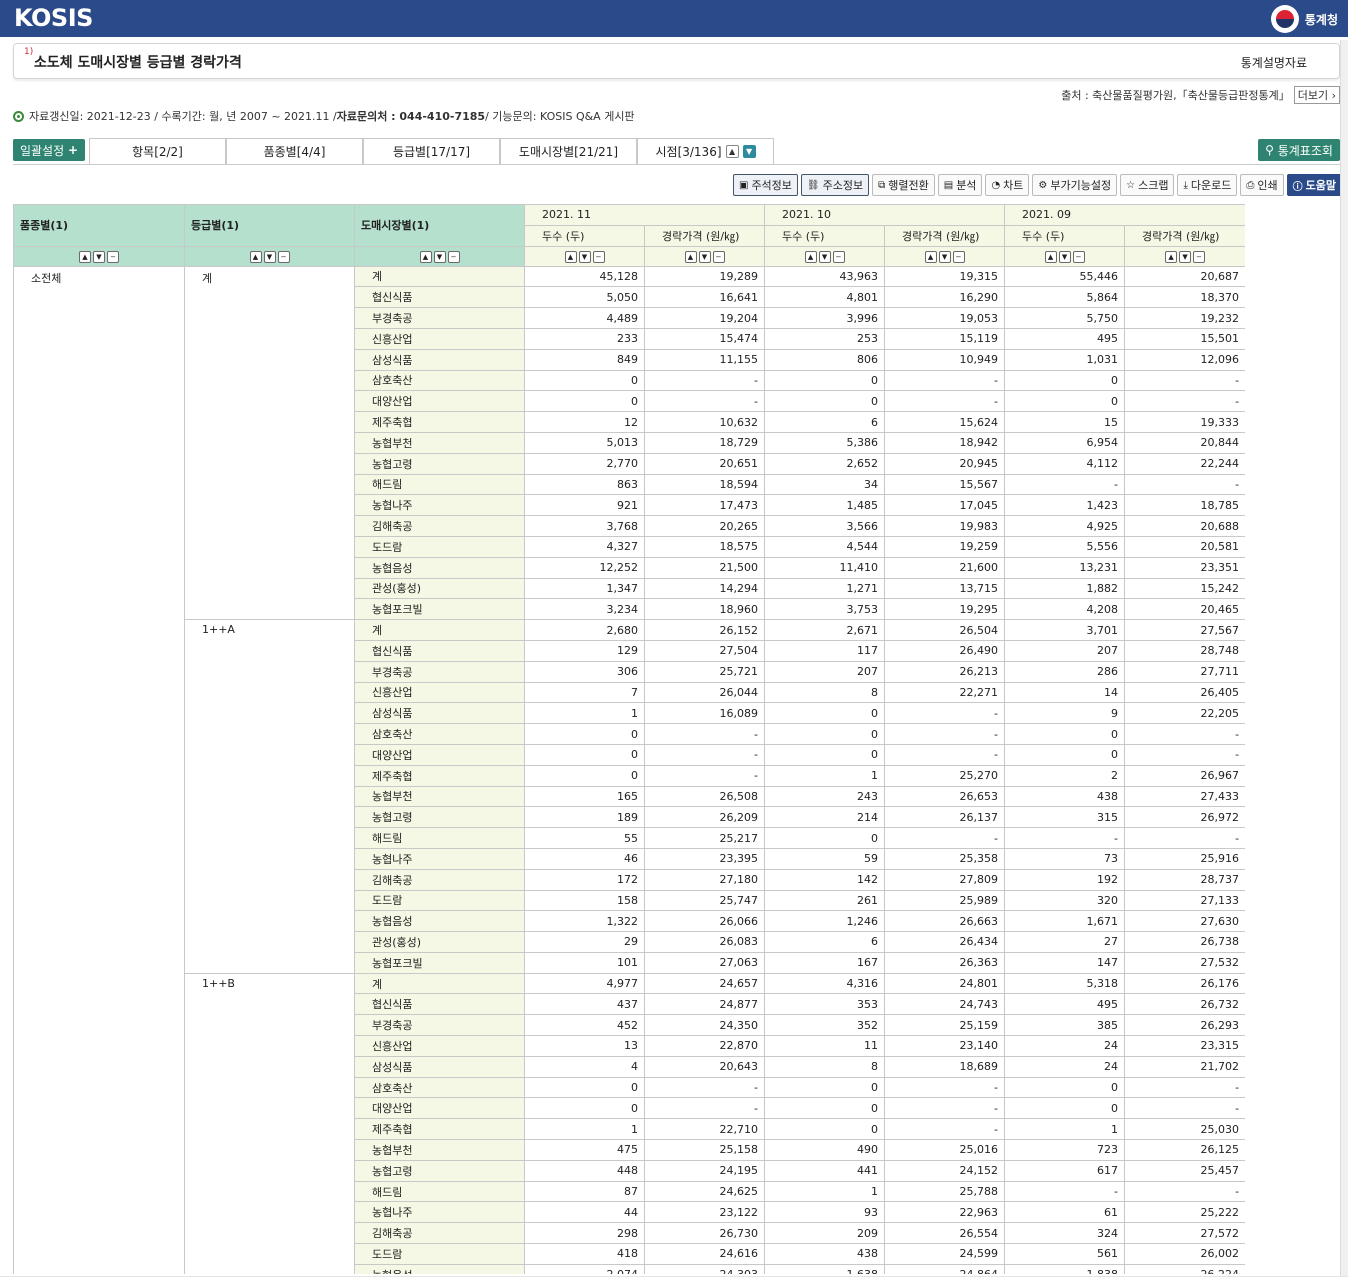 This screenshot has height=1285, width=1348. Describe the element at coordinates (1184, 942) in the screenshot. I see `price-cell: 26,738` at that location.